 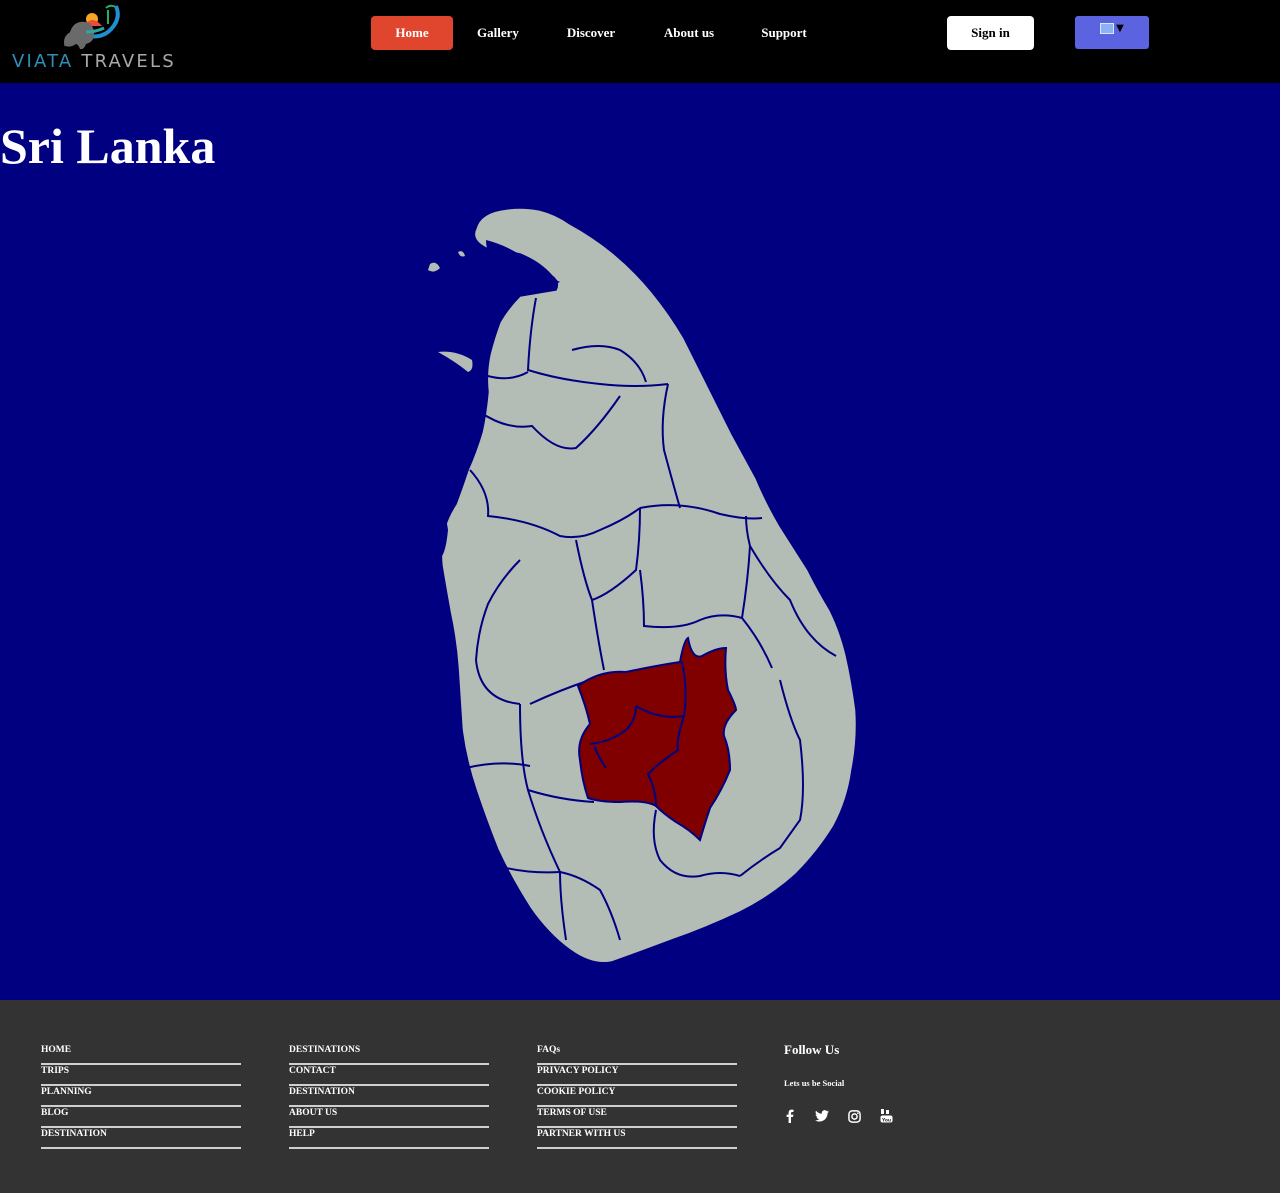 What do you see at coordinates (389, 1054) in the screenshot?
I see `footer-link-destinations: DESTINATIONS` at bounding box center [389, 1054].